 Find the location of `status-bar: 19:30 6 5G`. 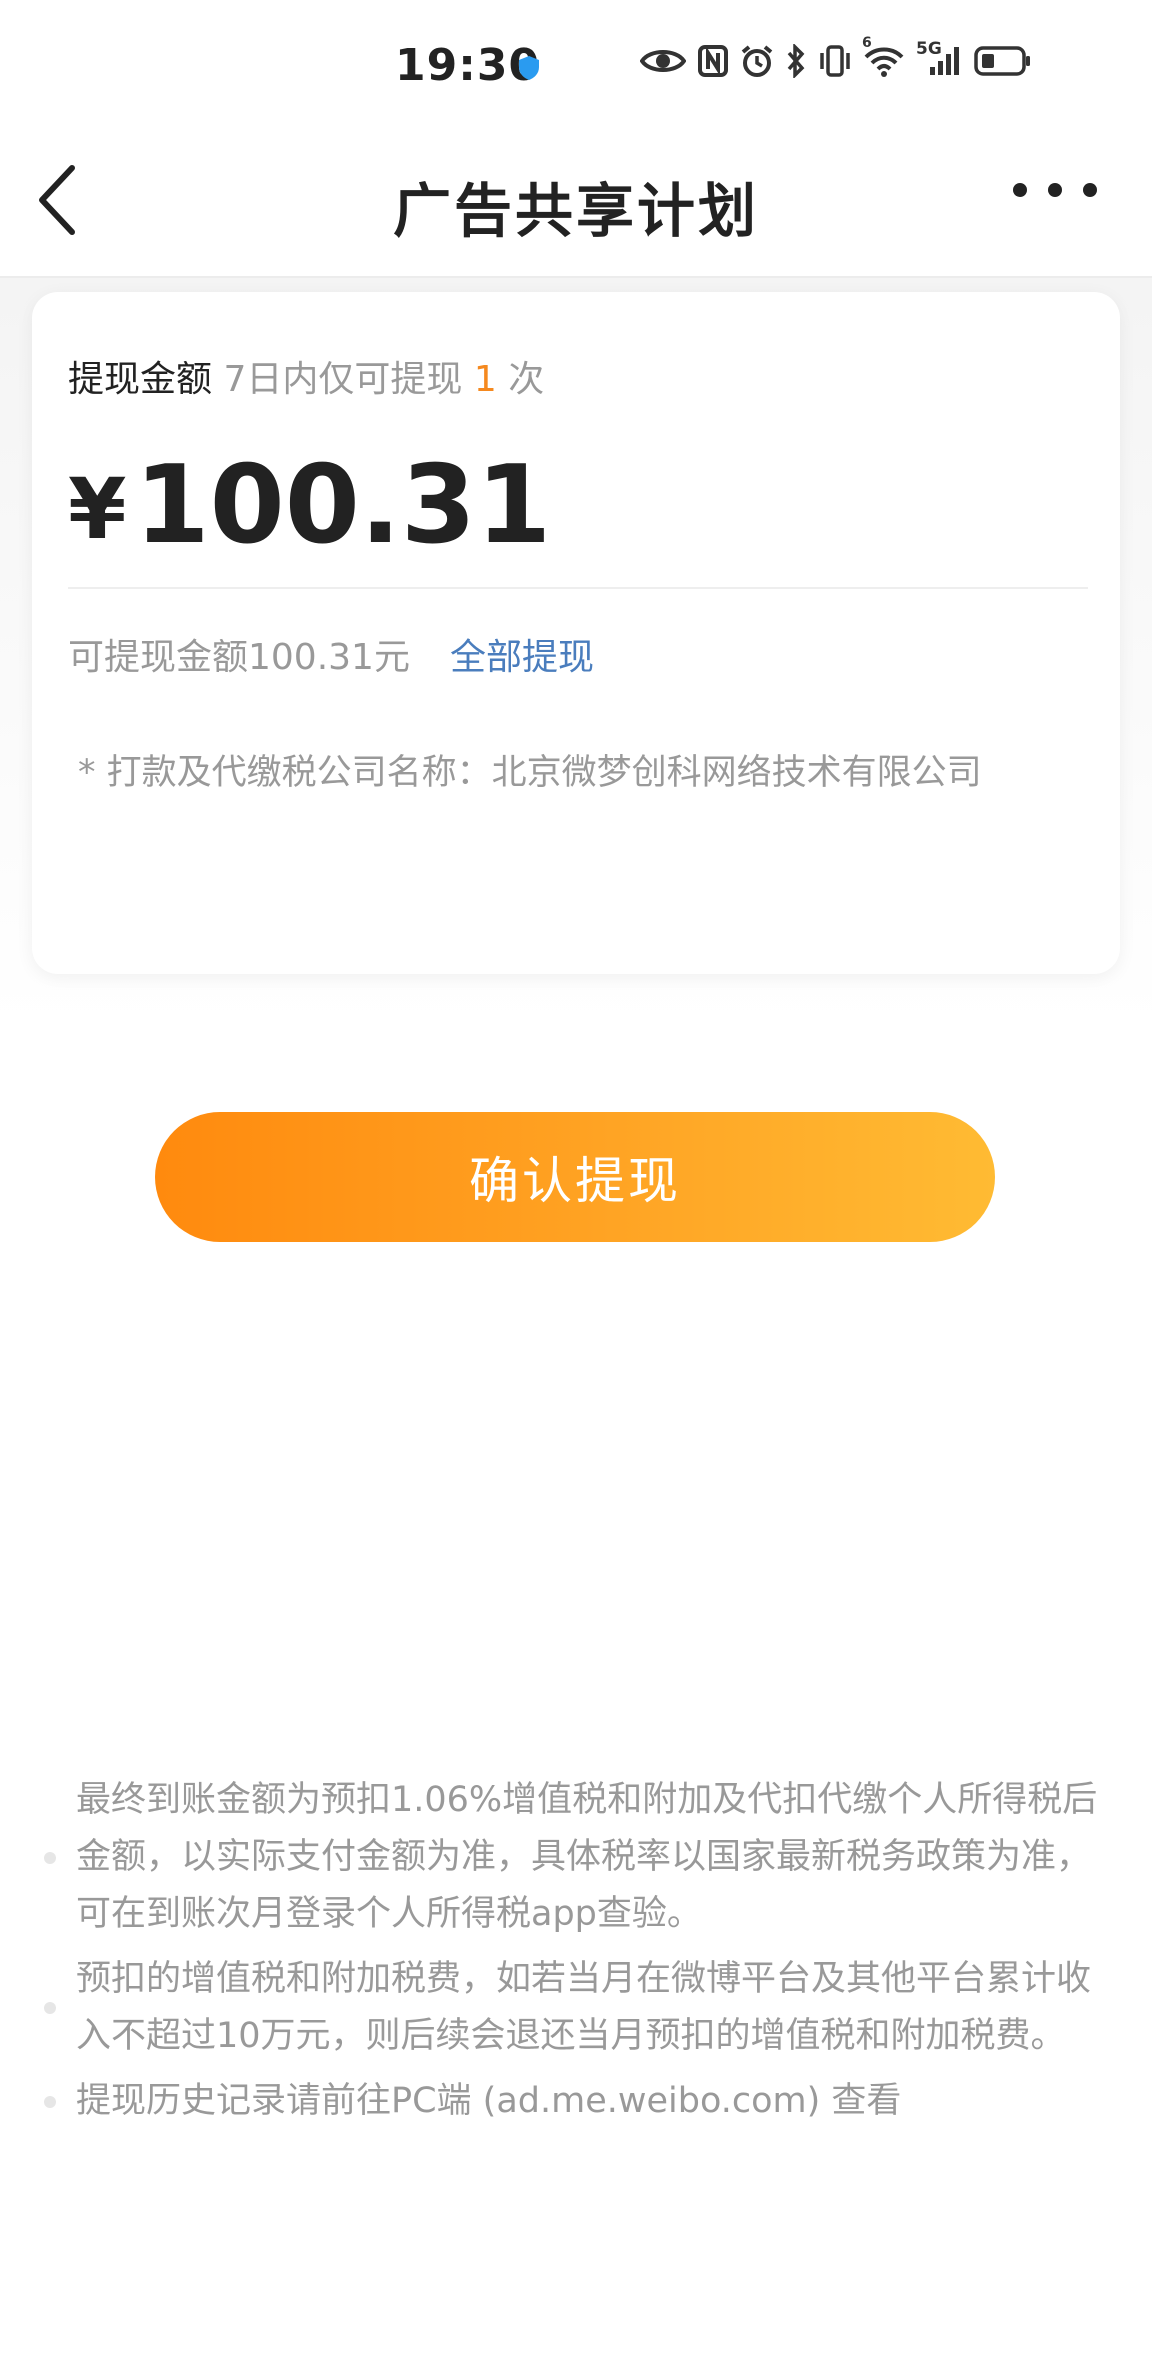

status-bar: 19:30 6 5G is located at coordinates (576, 65).